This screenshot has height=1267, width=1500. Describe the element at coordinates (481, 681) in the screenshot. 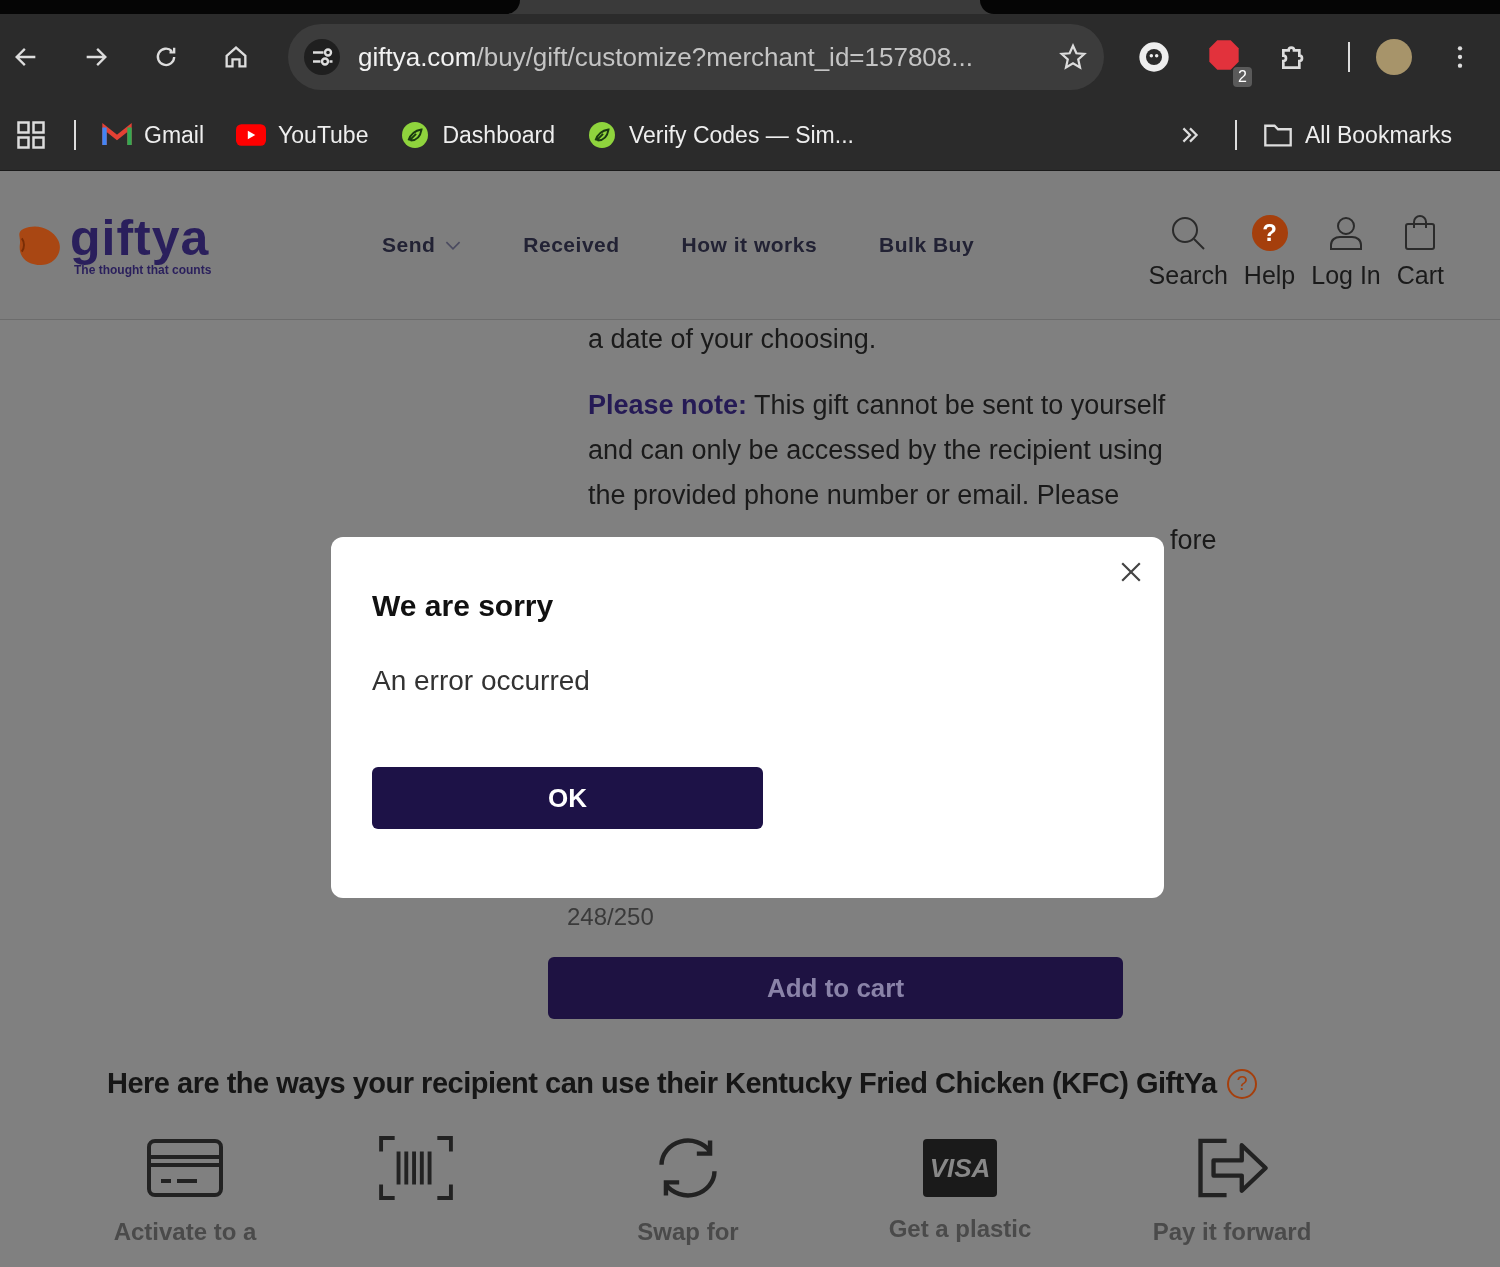

I see `dialog-message: An error occurred` at that location.